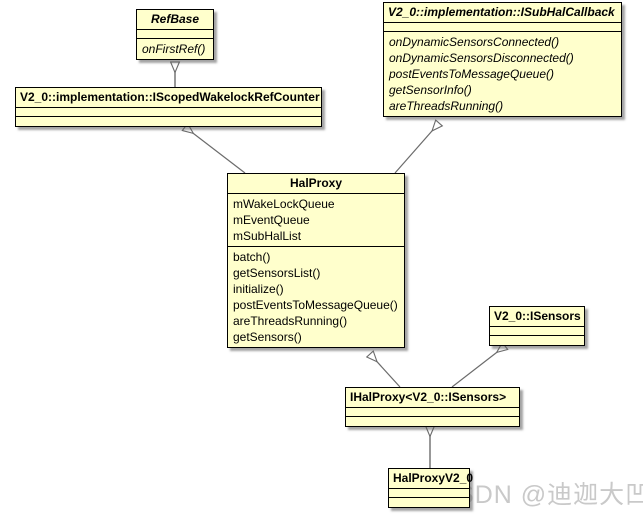 The width and height of the screenshot is (643, 515). I want to click on class-attributes-ihalproxy, so click(432, 412).